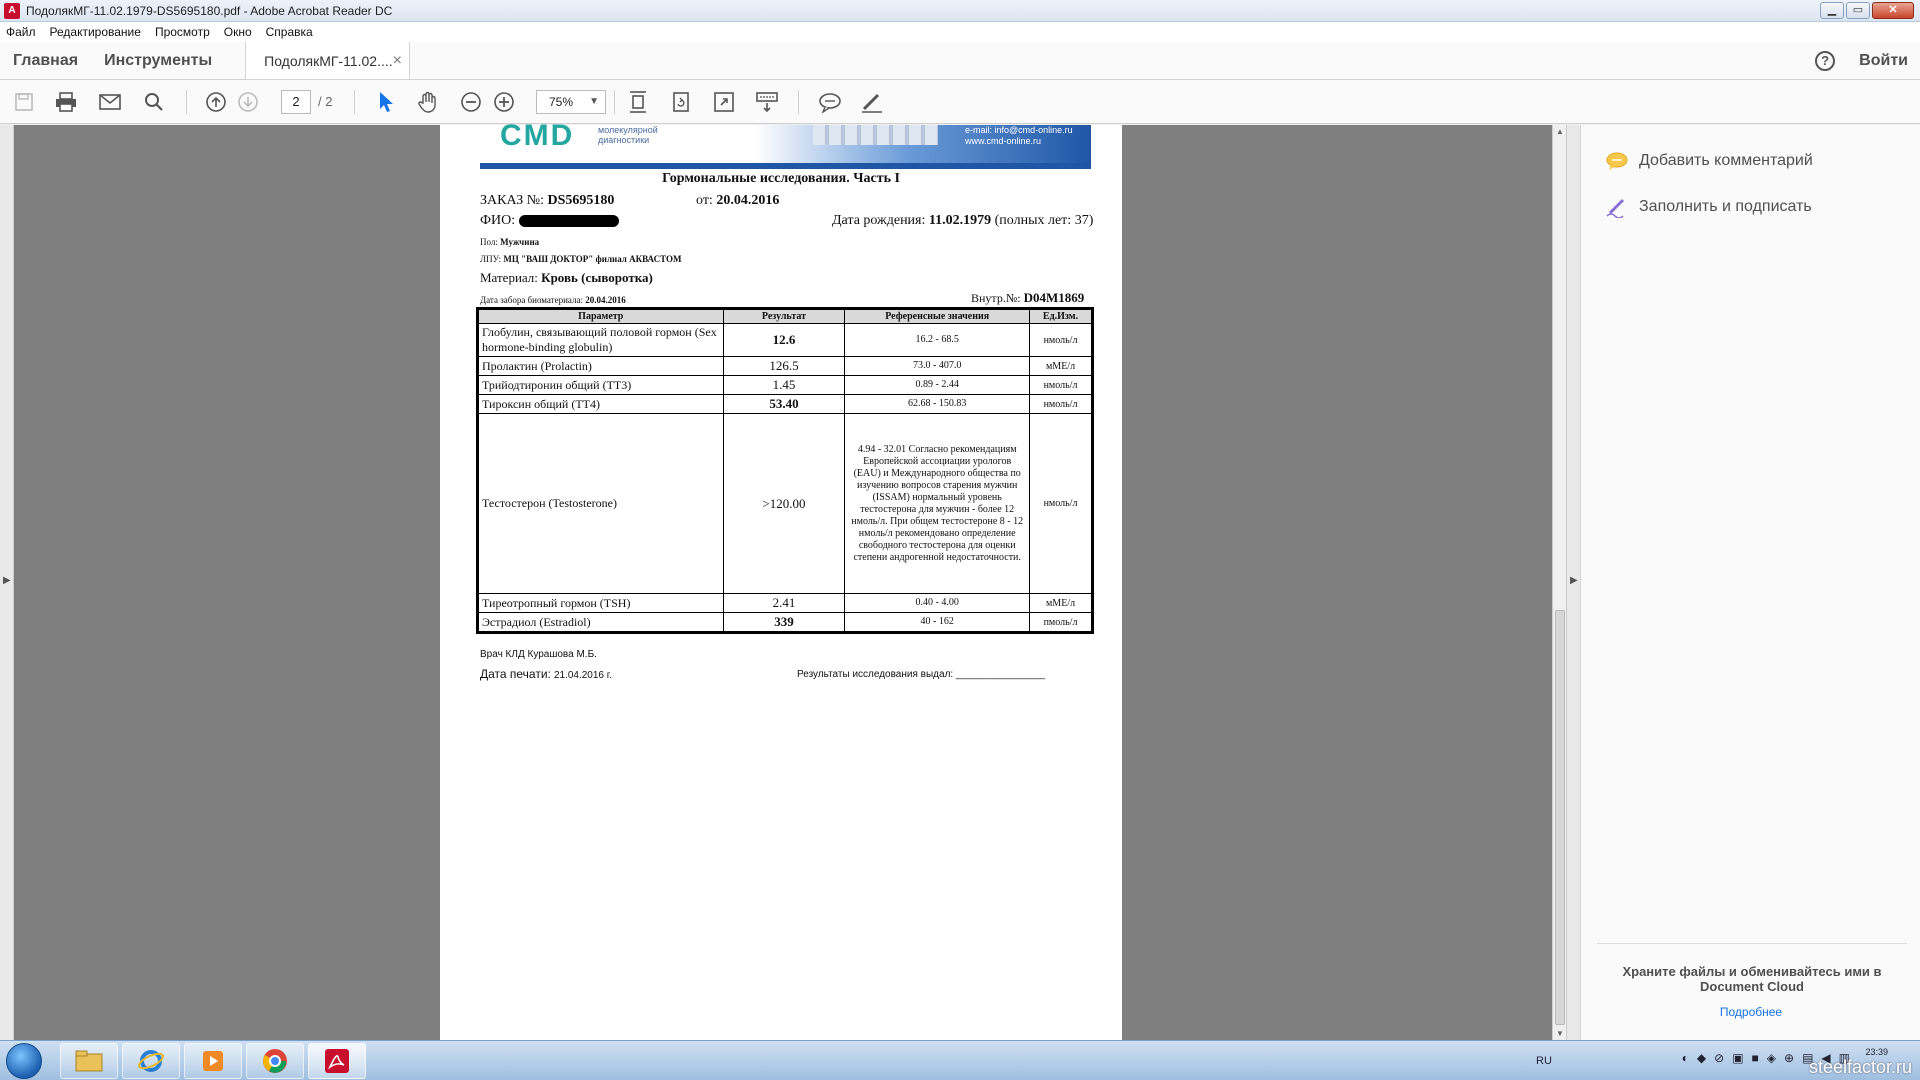 The height and width of the screenshot is (1080, 1920). I want to click on vertical-scrollbar: ▲ ▼, so click(1559, 582).